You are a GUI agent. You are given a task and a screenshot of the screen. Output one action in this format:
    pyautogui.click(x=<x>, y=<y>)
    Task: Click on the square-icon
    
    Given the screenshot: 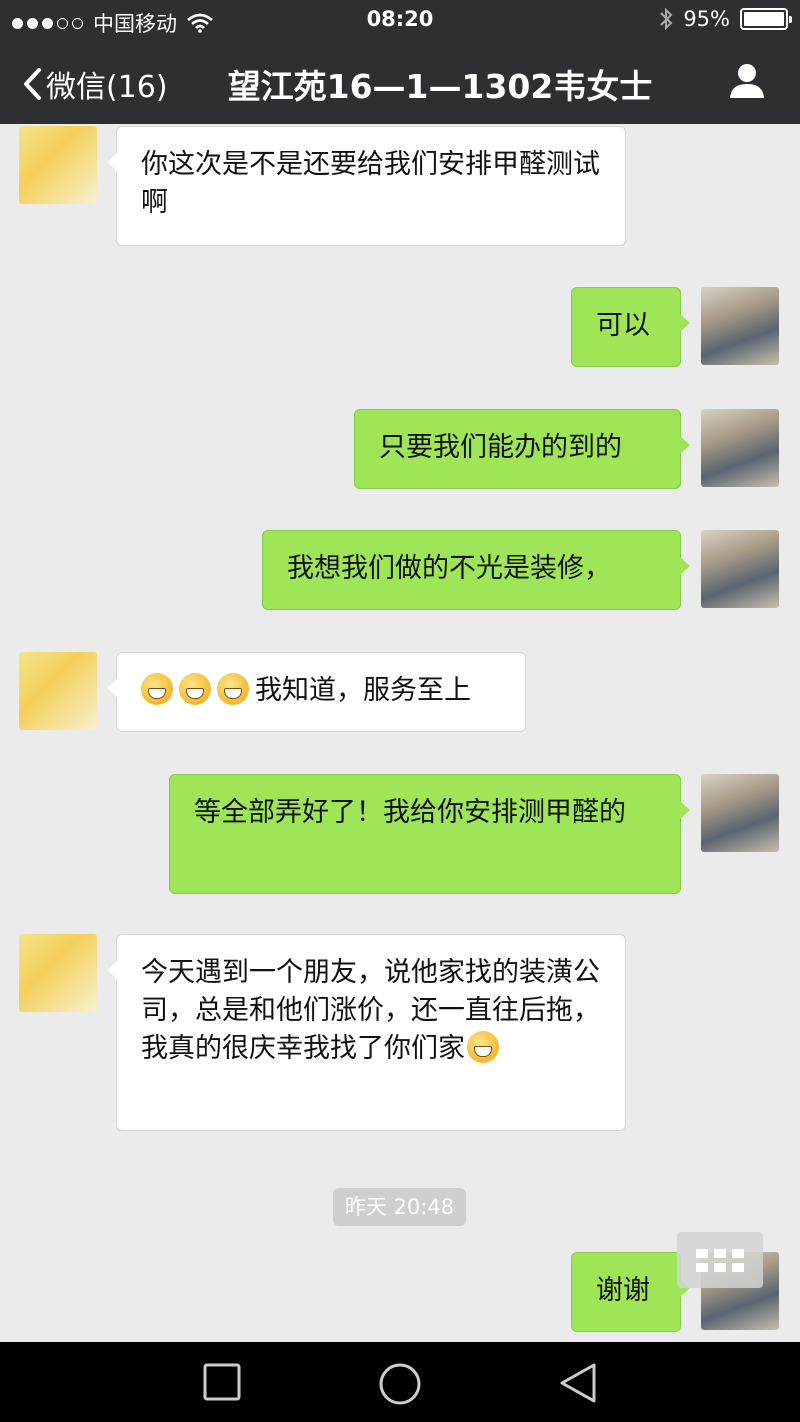 What is the action you would take?
    pyautogui.click(x=222, y=1382)
    